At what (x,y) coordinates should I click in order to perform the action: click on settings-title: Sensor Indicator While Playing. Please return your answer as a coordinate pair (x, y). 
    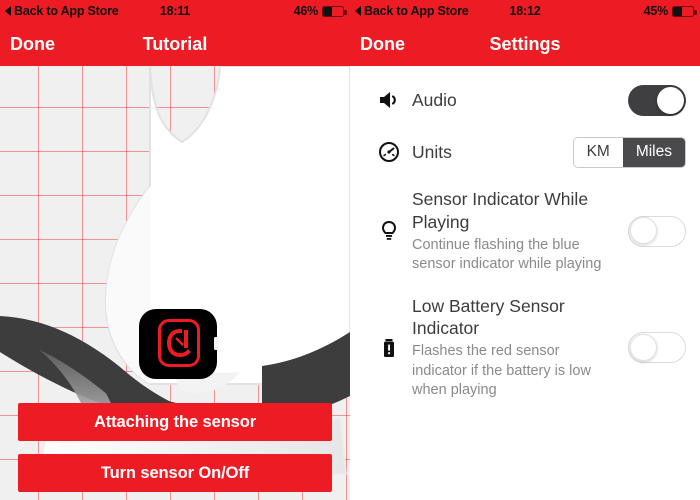
    Looking at the image, I should click on (500, 210).